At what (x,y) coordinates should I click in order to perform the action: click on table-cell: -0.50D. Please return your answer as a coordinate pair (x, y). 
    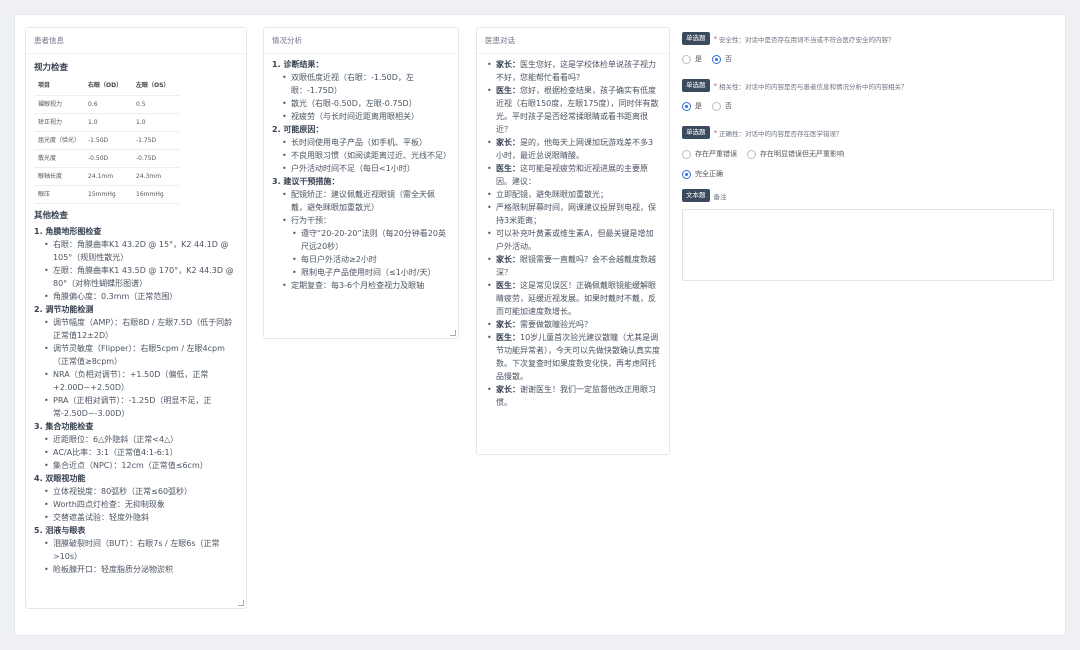
    Looking at the image, I should click on (108, 158).